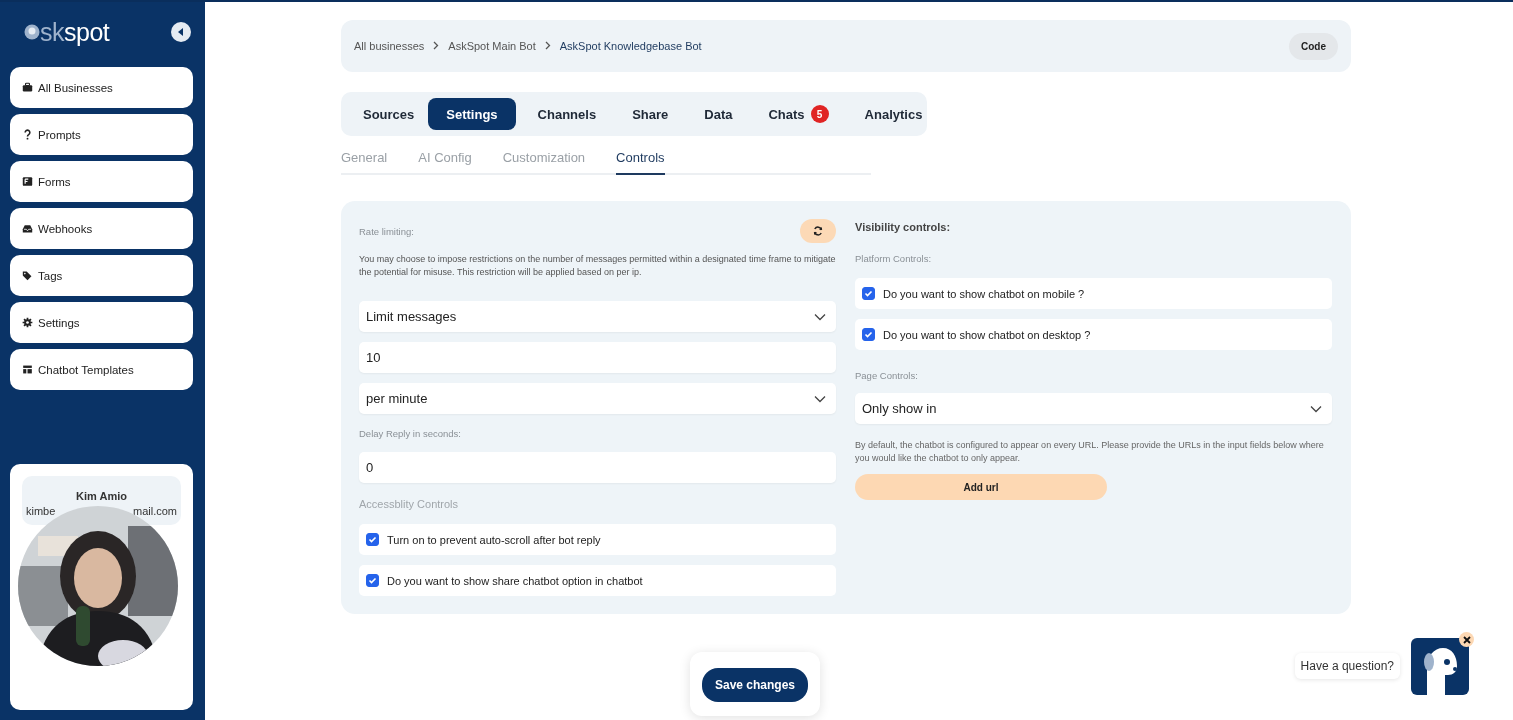  I want to click on subtab: Controls, so click(640, 162).